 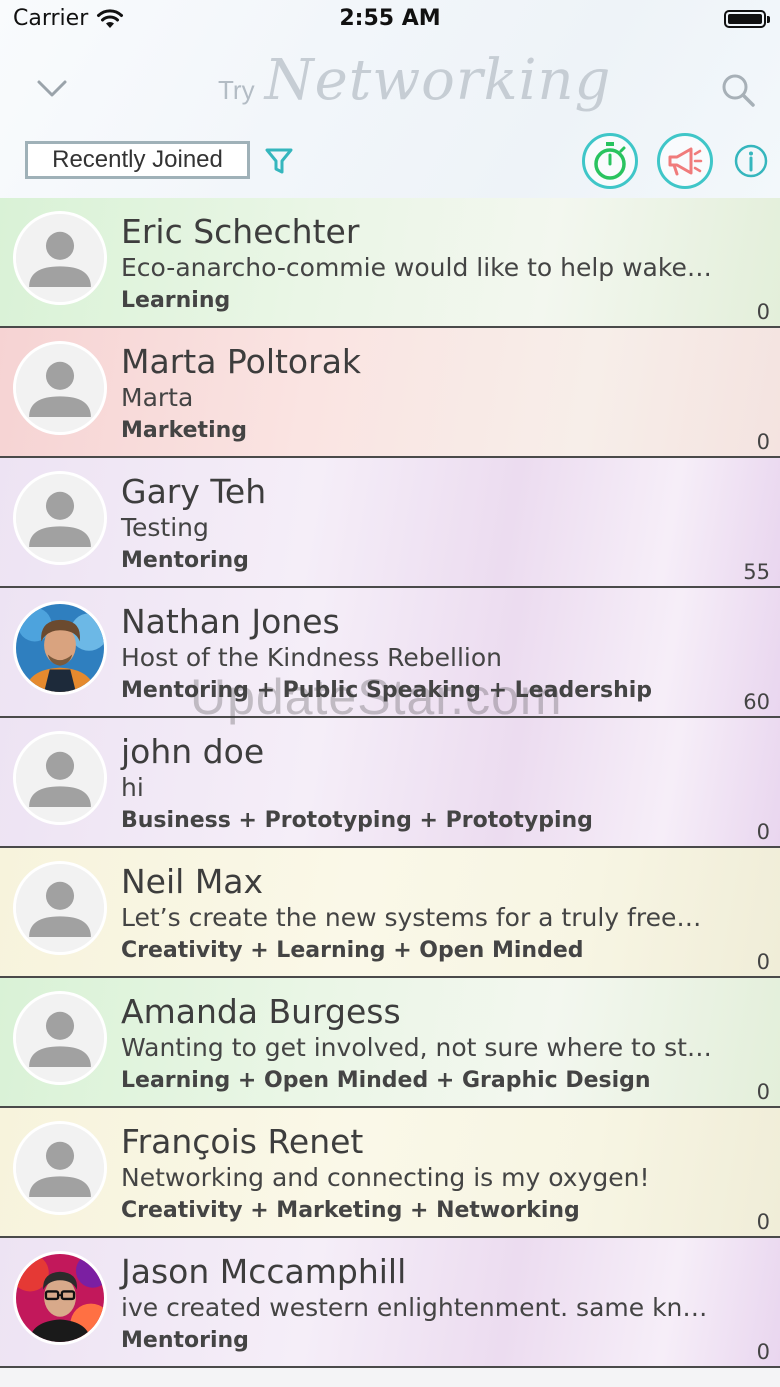 I want to click on member-bio: Host of the Kindness Rebellion, so click(x=312, y=657).